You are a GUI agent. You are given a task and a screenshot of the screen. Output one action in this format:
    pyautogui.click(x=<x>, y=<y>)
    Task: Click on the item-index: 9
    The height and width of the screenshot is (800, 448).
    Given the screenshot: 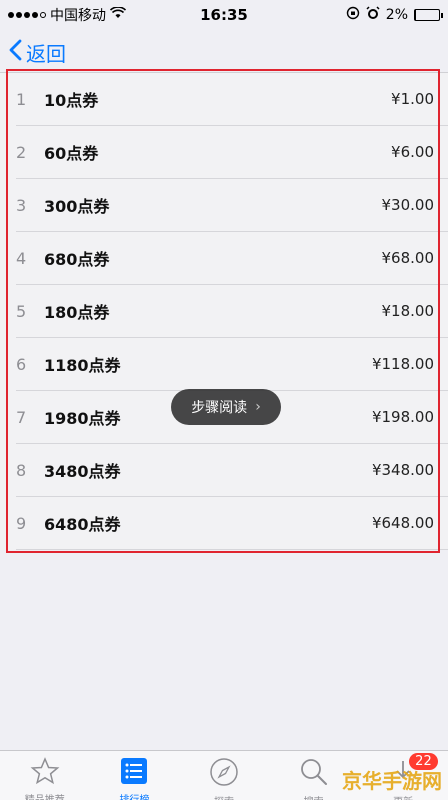 What is the action you would take?
    pyautogui.click(x=21, y=523)
    